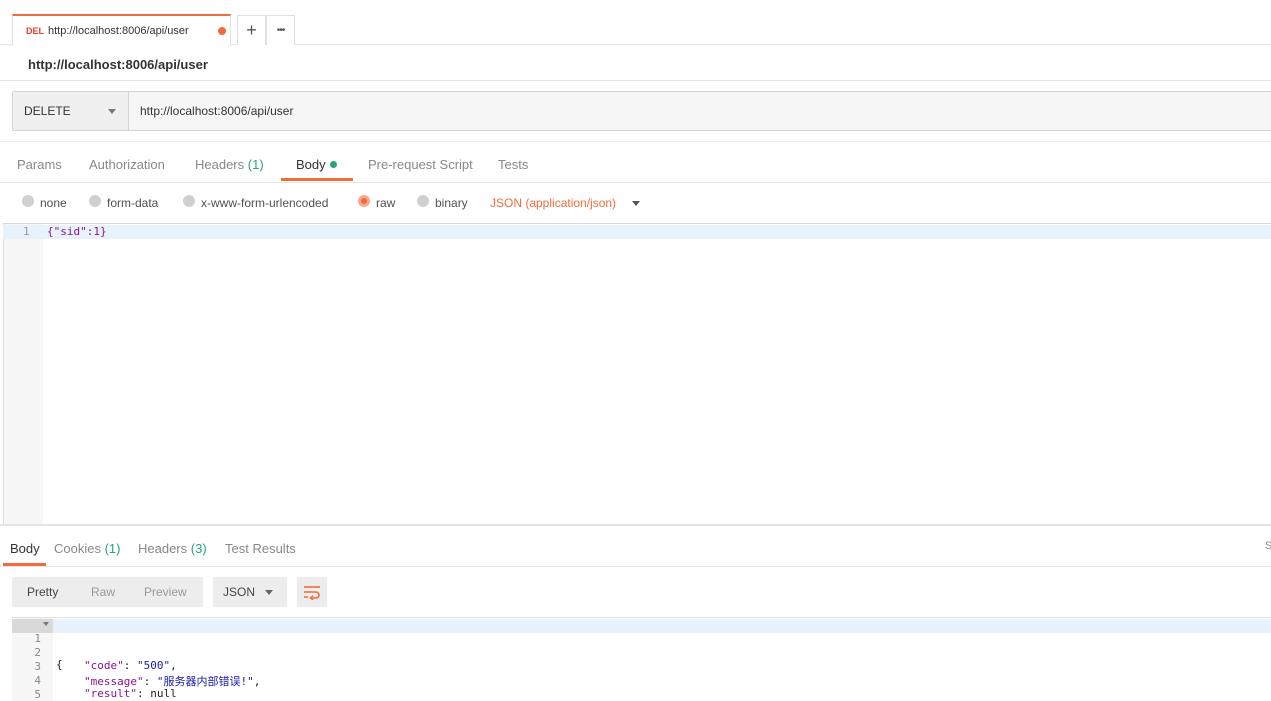  I want to click on radio-binary: binary, so click(442, 202).